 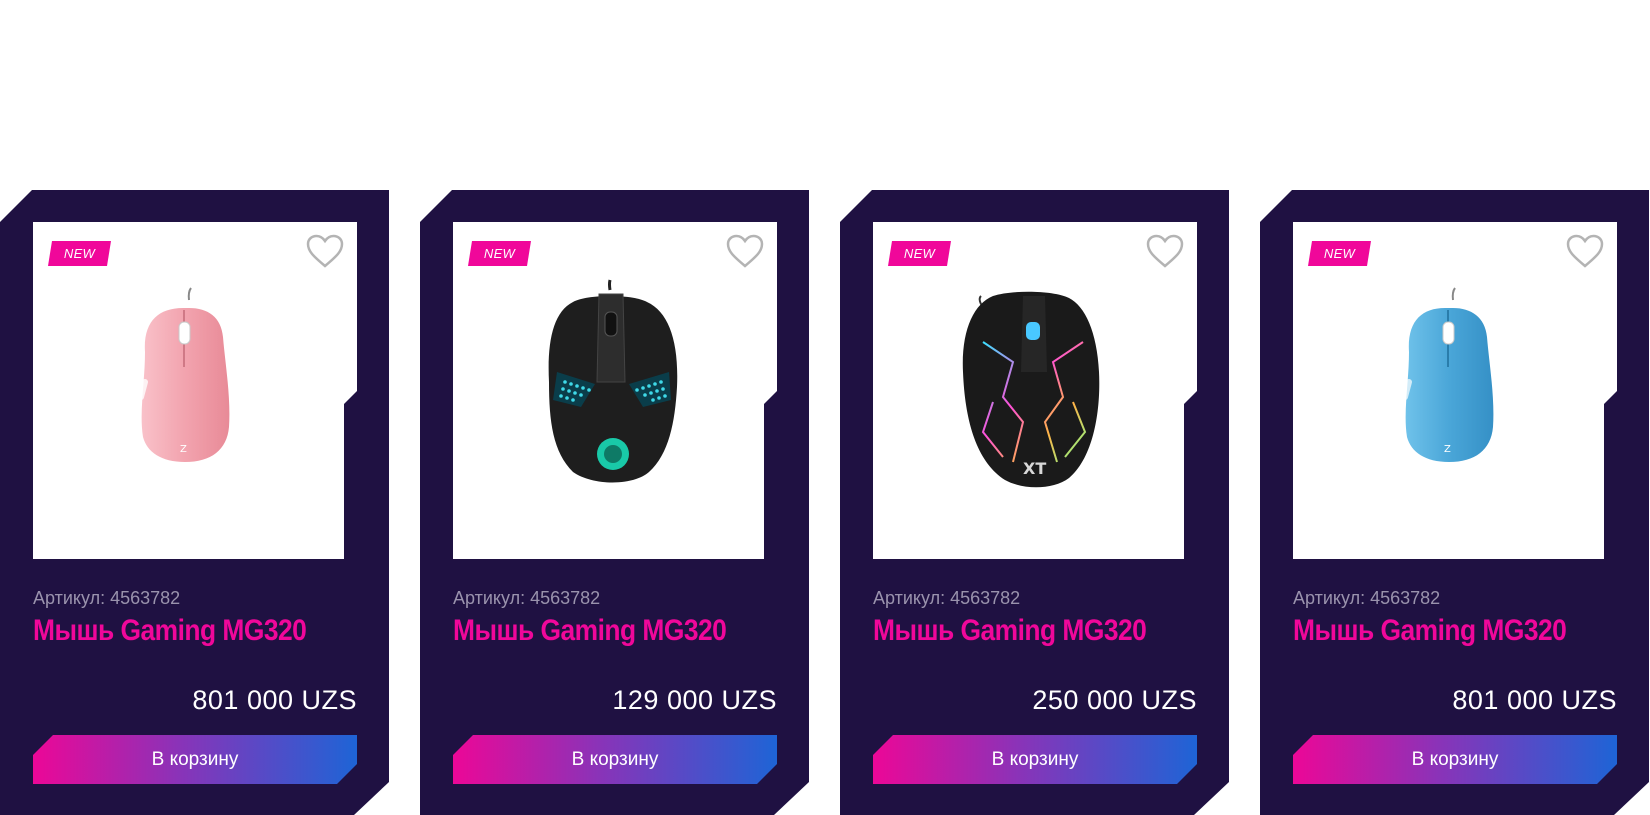 I want to click on pink-mouse-image: Z, so click(x=184, y=374).